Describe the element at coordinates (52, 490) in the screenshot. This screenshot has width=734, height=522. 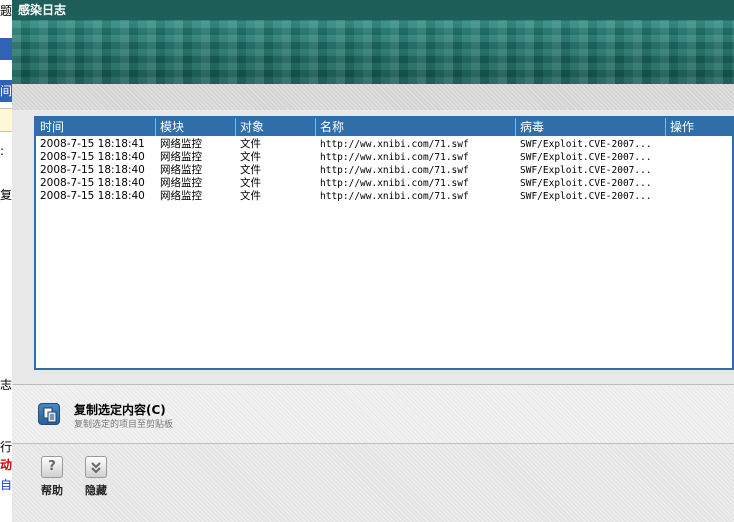
I see `help-label: 帮助` at that location.